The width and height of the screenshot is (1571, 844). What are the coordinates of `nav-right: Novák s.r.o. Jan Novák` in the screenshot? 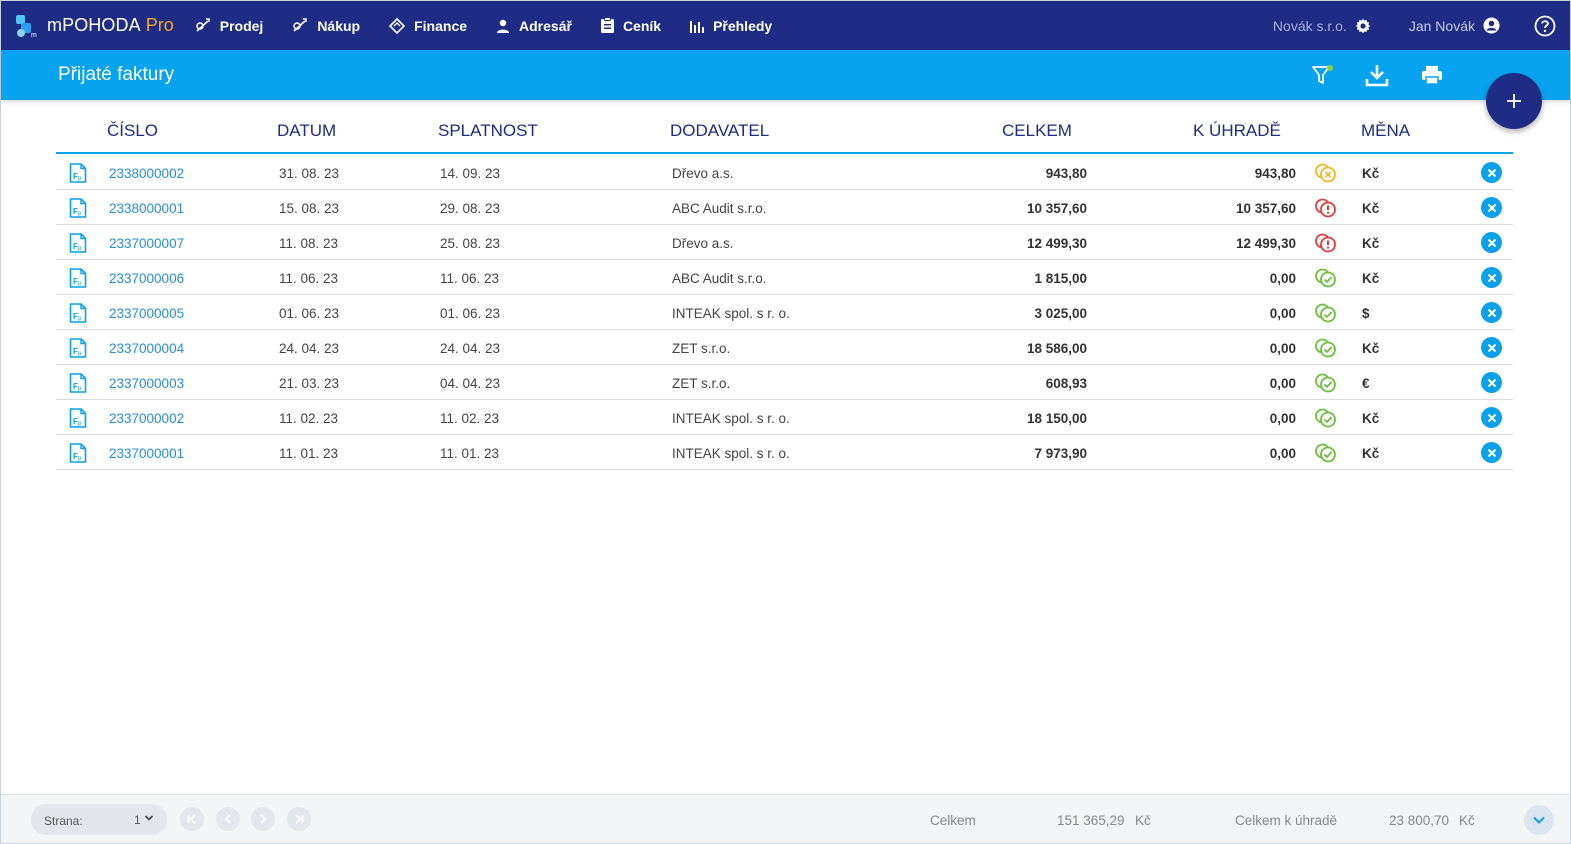 It's located at (1421, 25).